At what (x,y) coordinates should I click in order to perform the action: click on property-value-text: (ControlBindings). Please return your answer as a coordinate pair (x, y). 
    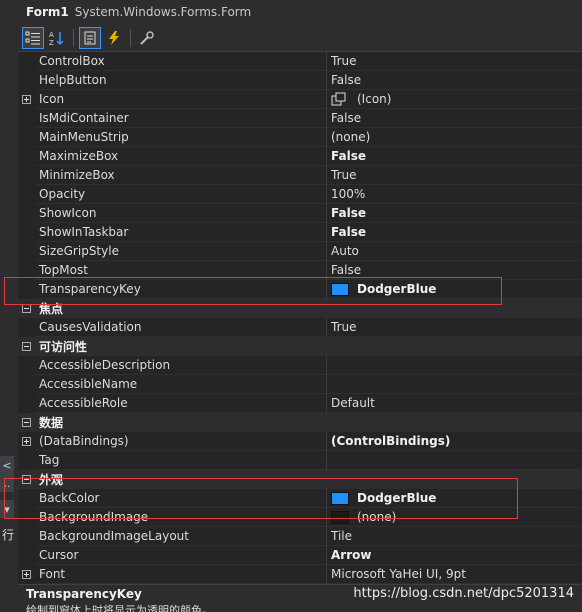
    Looking at the image, I should click on (391, 440).